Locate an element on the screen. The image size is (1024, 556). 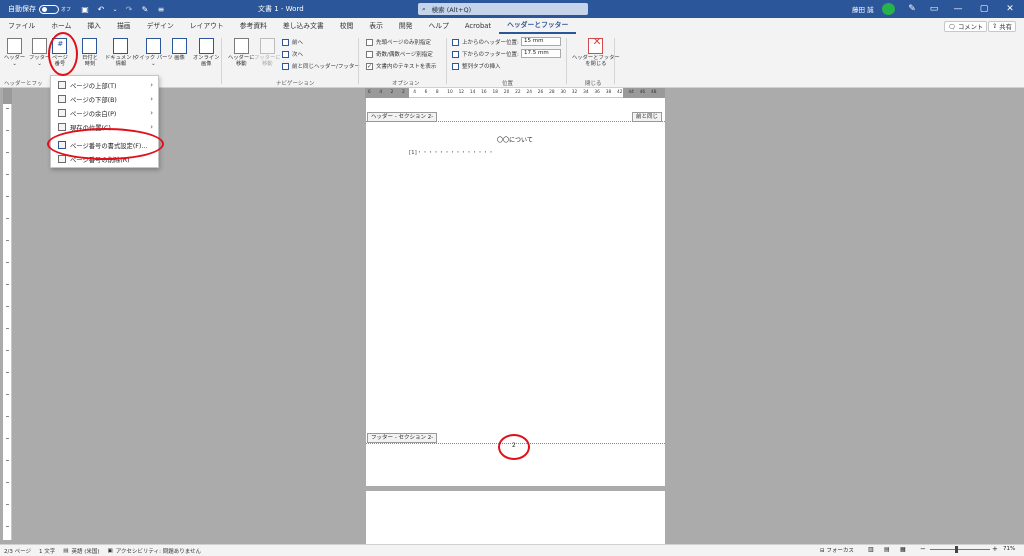
ruler-number: 30 is located at coordinates (563, 92).